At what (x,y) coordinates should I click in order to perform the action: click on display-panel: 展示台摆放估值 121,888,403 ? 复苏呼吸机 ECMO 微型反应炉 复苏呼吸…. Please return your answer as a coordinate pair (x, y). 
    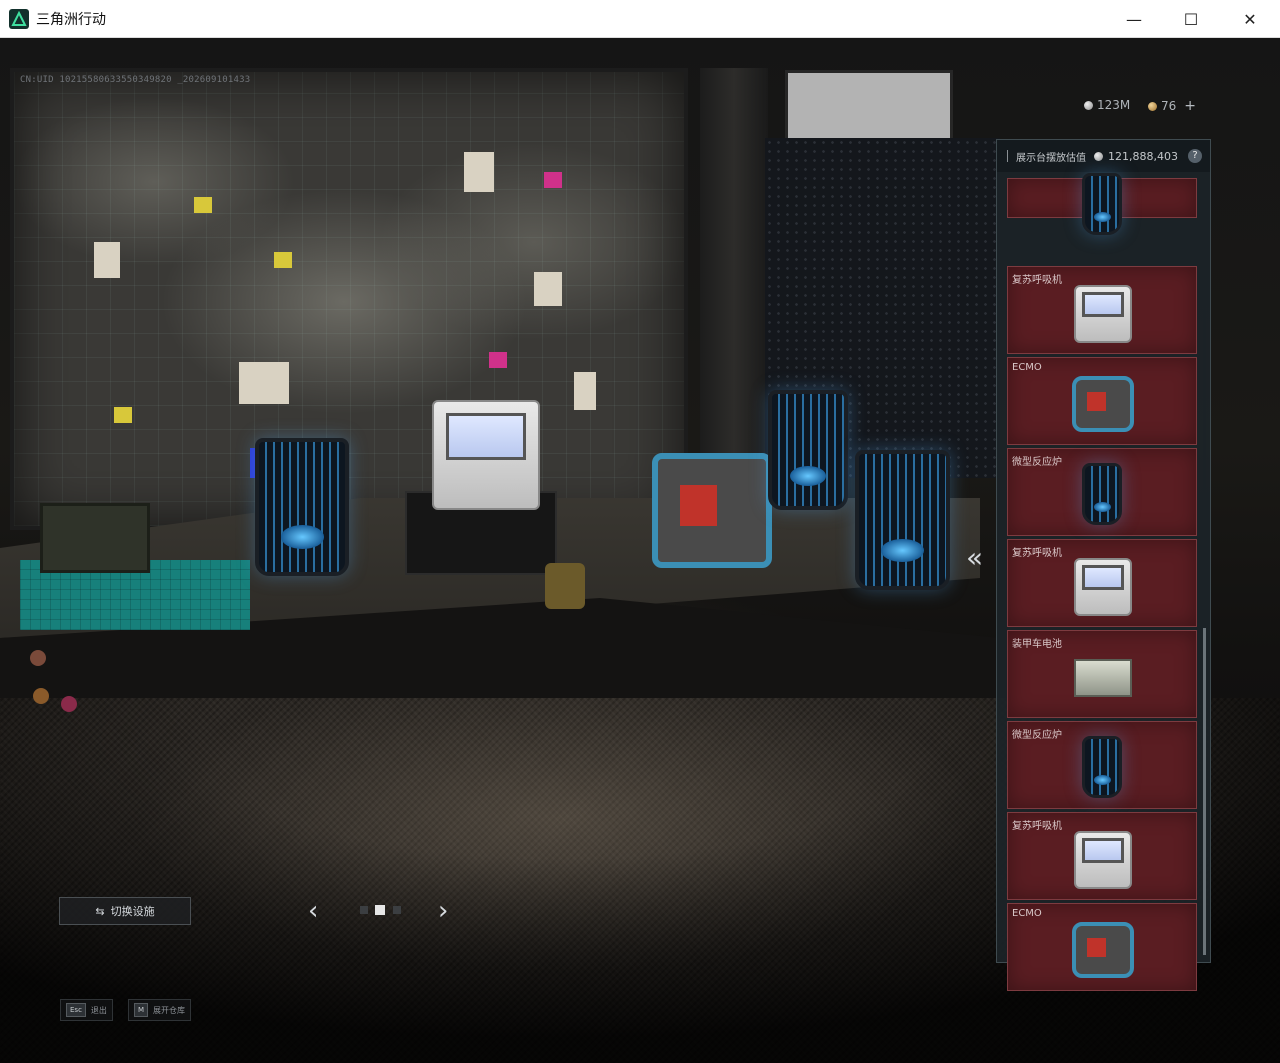
    Looking at the image, I should click on (1103, 565).